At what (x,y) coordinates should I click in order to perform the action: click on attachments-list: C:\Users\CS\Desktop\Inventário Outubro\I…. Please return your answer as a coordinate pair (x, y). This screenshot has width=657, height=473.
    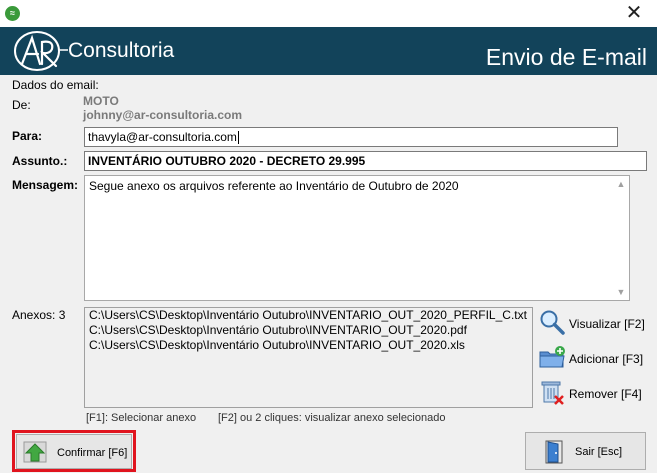
    Looking at the image, I should click on (308, 357).